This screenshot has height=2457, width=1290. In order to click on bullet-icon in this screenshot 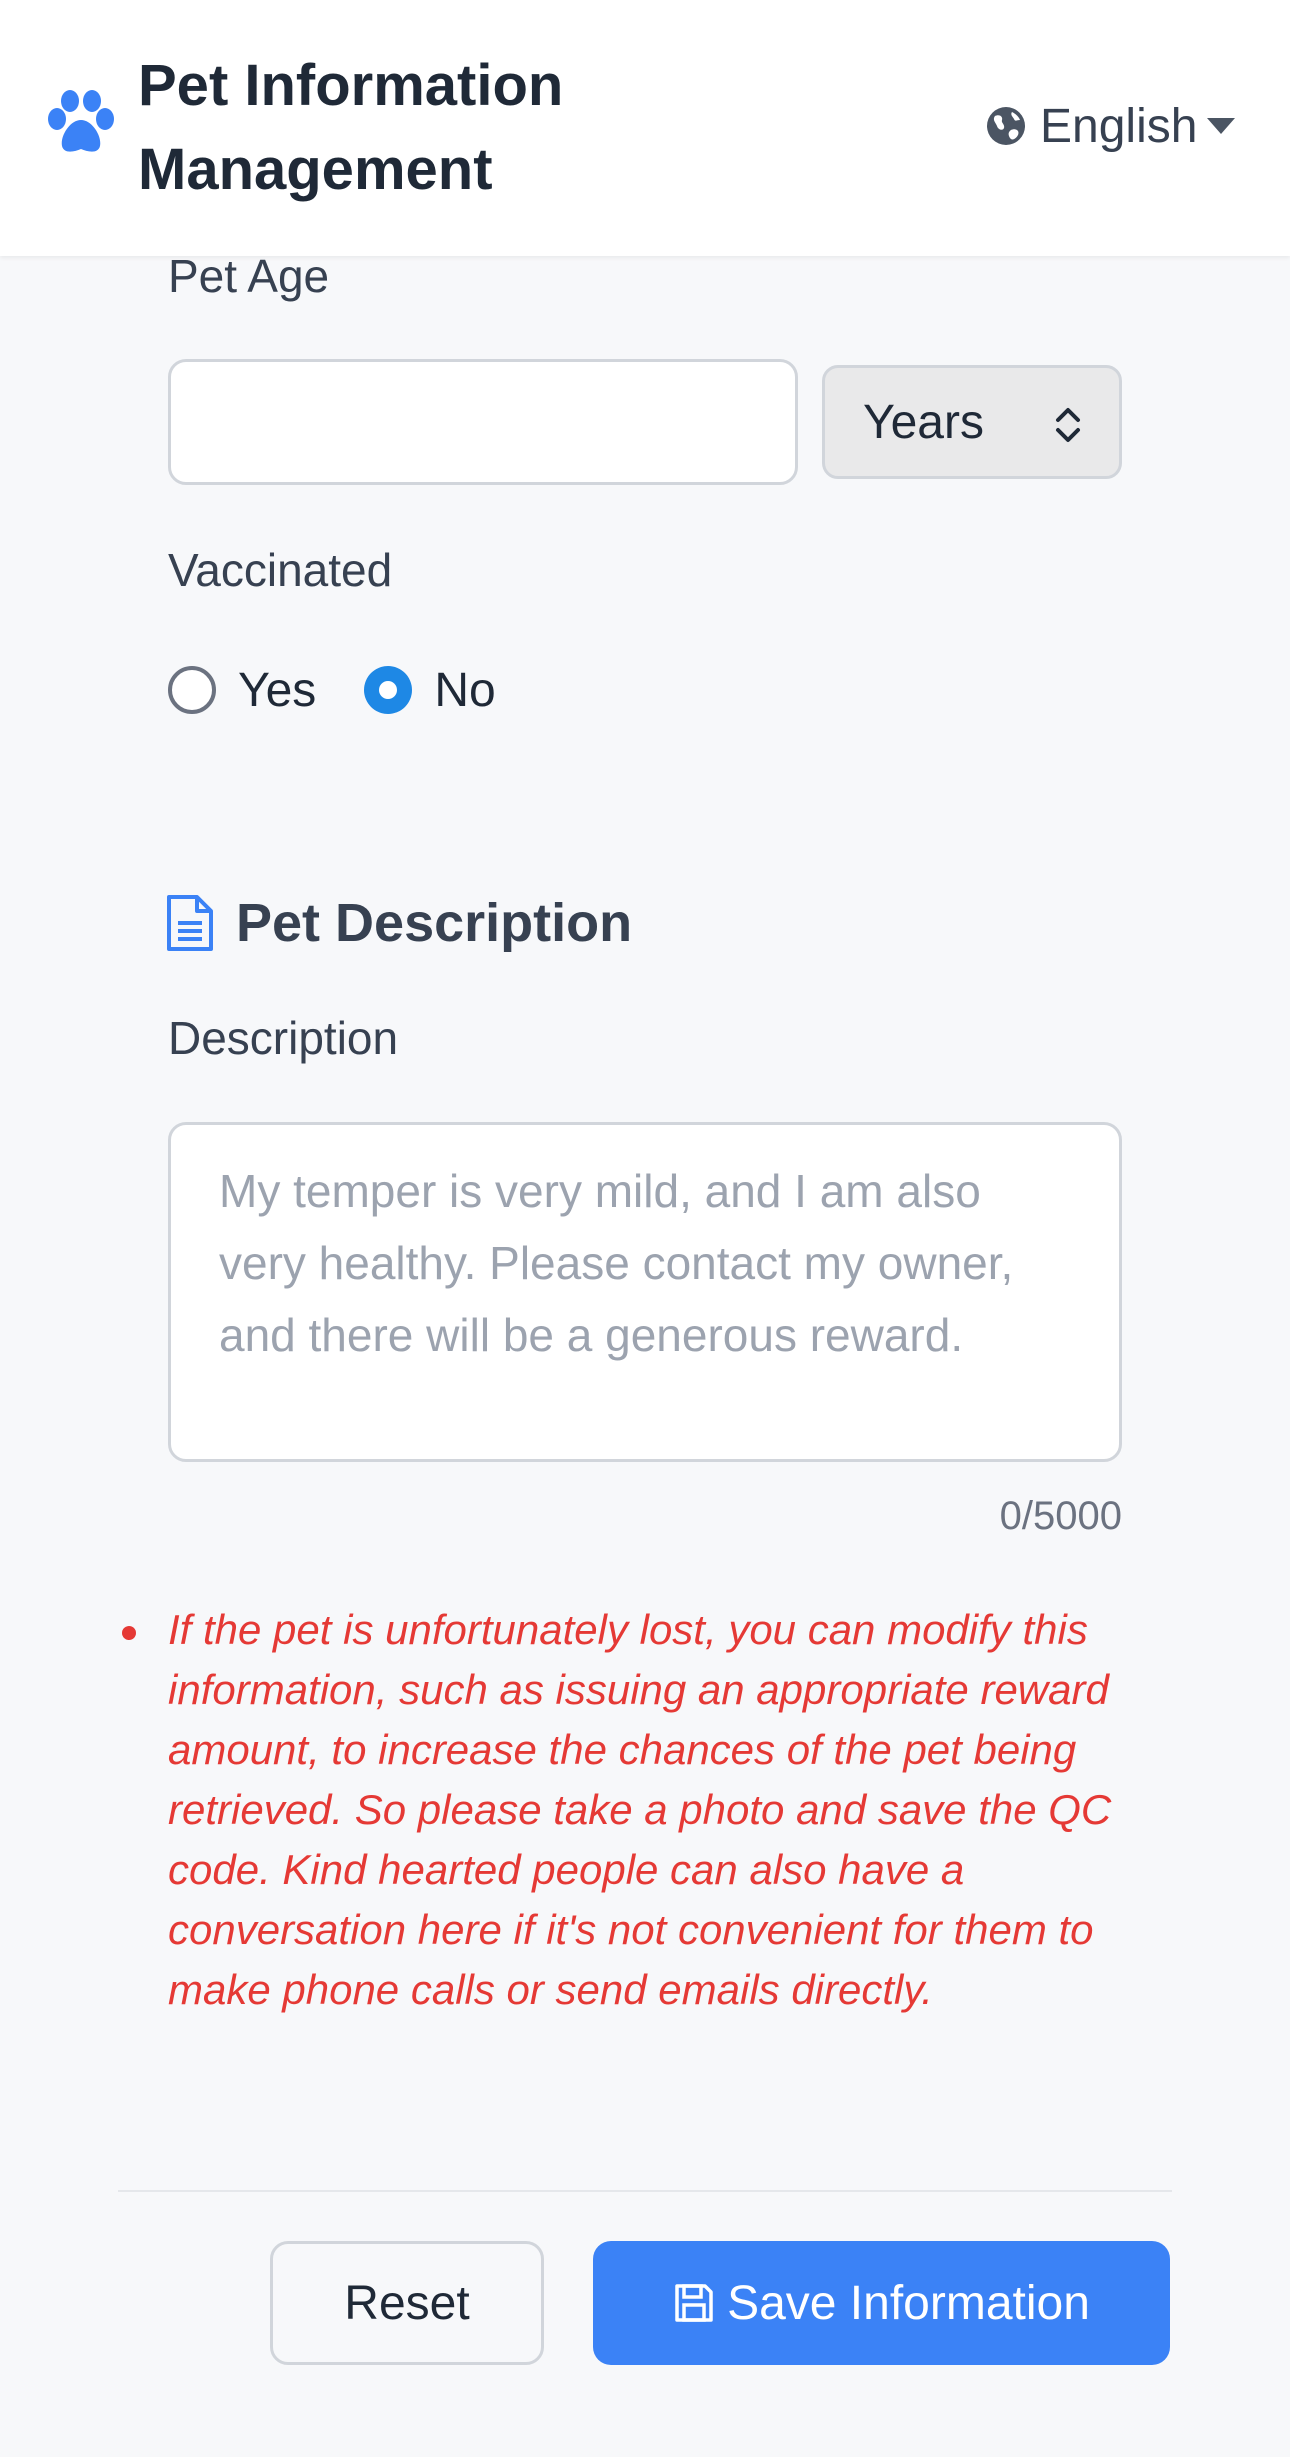, I will do `click(129, 1633)`.